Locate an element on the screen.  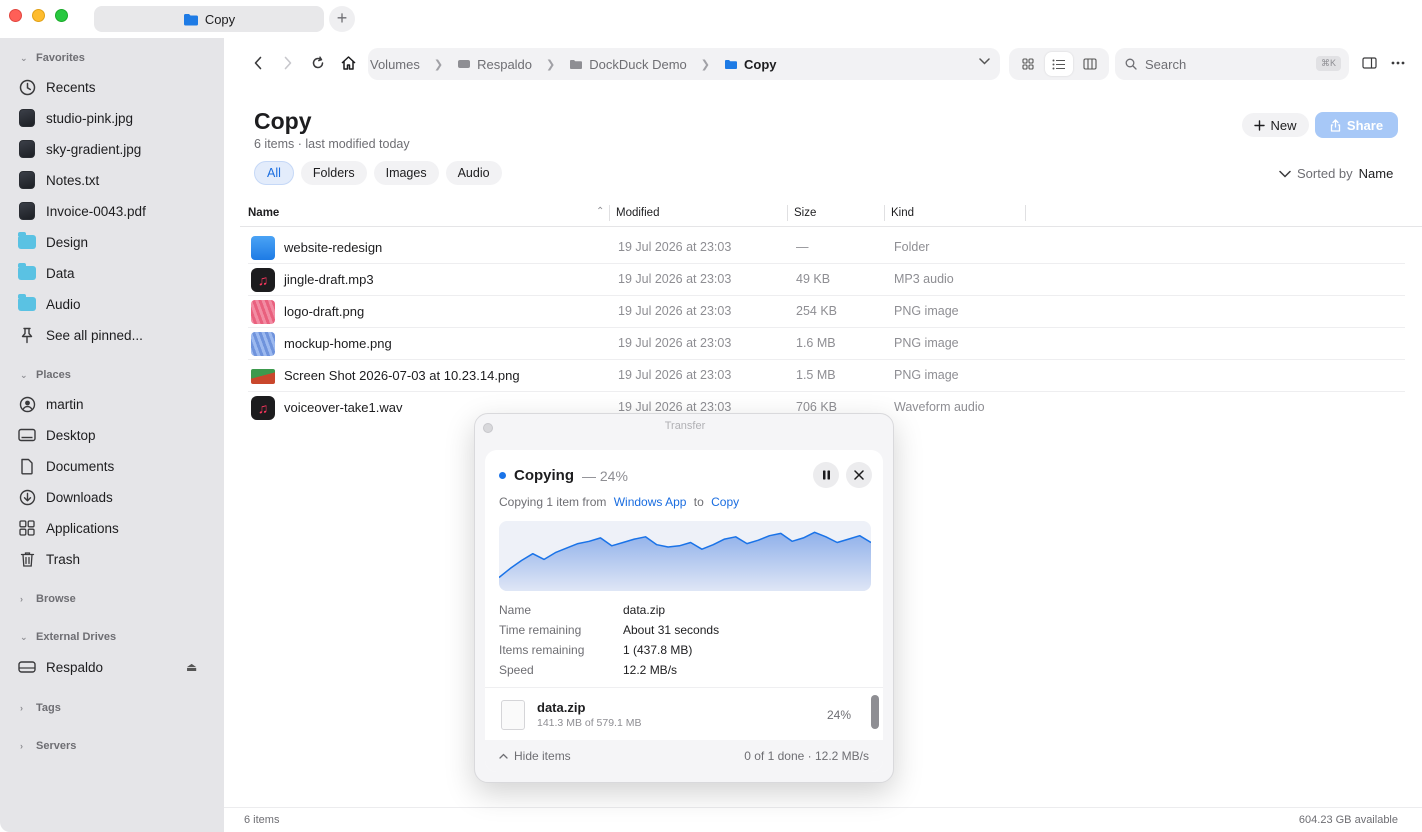
eject-icon: ⏏ is located at coordinates (191, 667).